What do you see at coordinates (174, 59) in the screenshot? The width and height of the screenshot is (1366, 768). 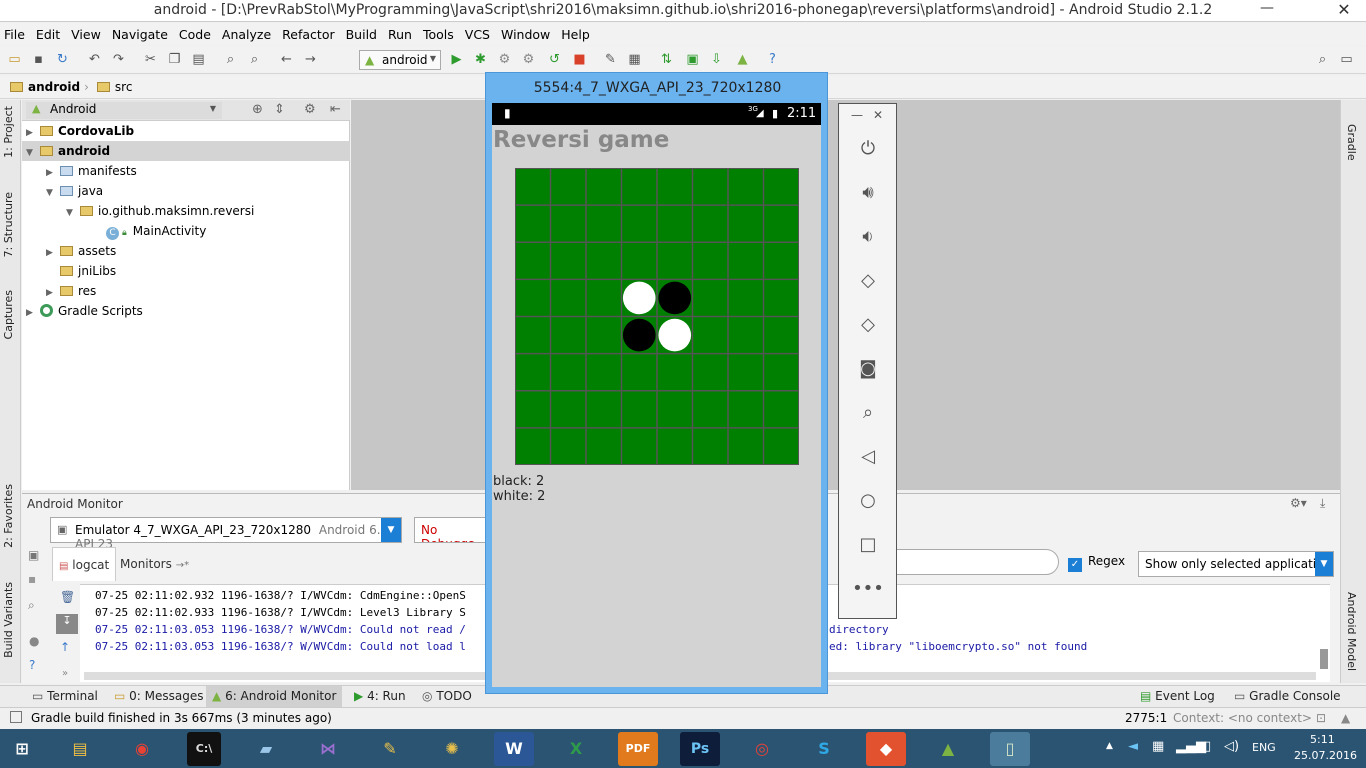 I see `copy-icon: ❐` at bounding box center [174, 59].